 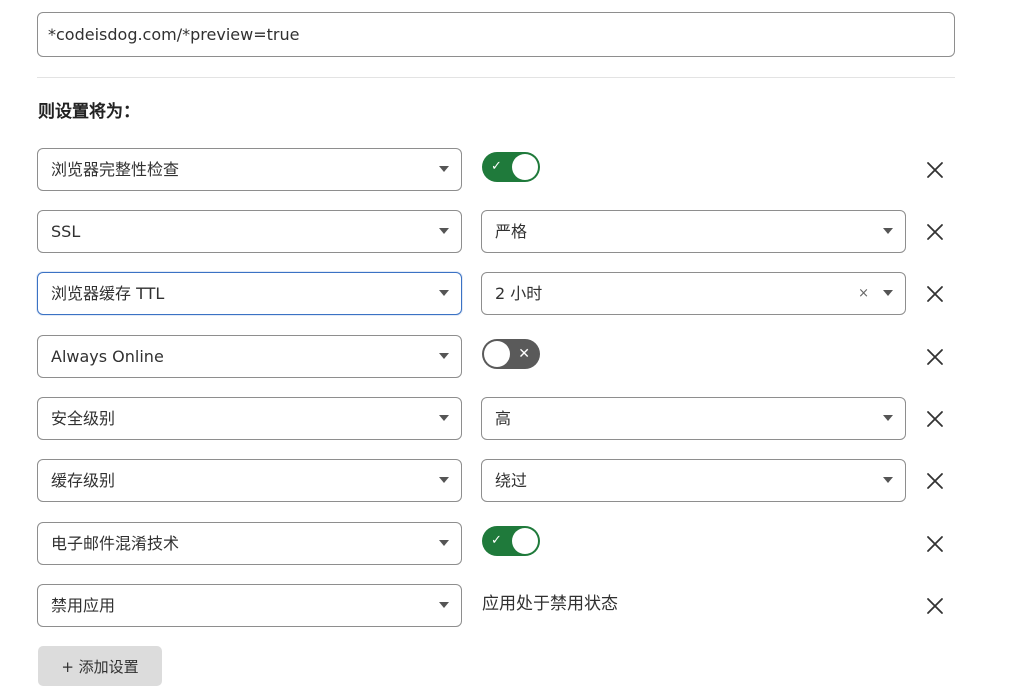 I want to click on setting-select: 电子邮件混淆技术, so click(x=249, y=543).